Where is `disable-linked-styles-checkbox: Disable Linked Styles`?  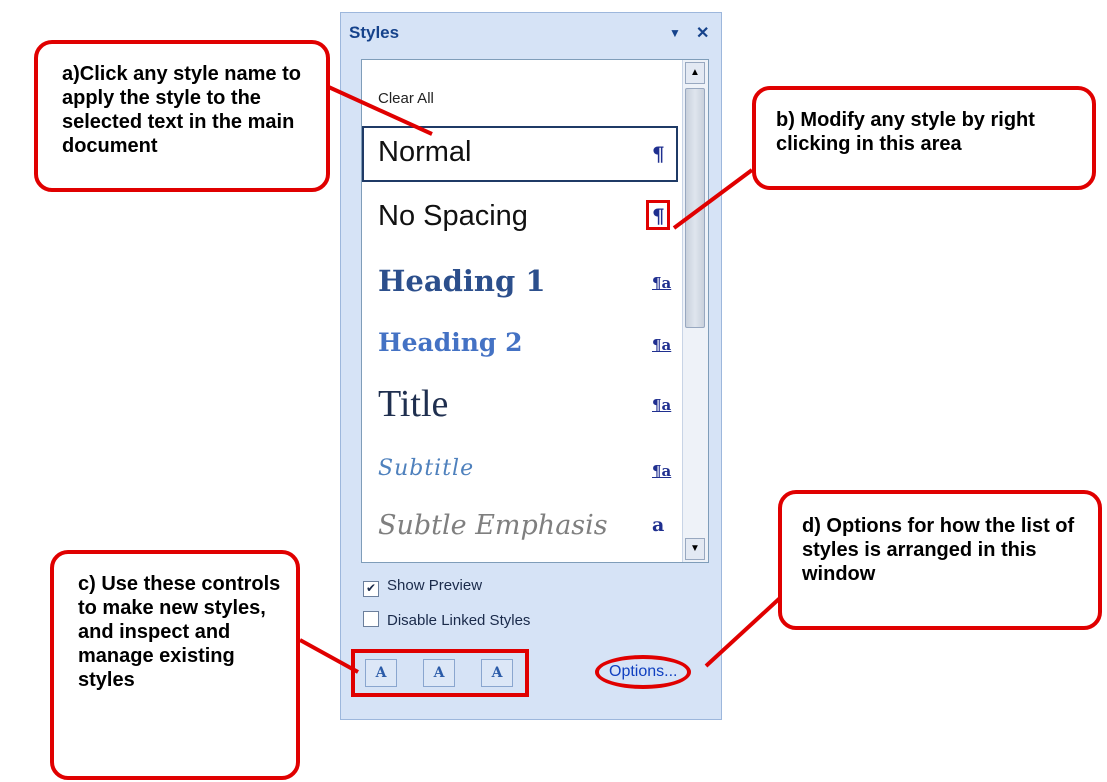
disable-linked-styles-checkbox: Disable Linked Styles is located at coordinates (446, 620).